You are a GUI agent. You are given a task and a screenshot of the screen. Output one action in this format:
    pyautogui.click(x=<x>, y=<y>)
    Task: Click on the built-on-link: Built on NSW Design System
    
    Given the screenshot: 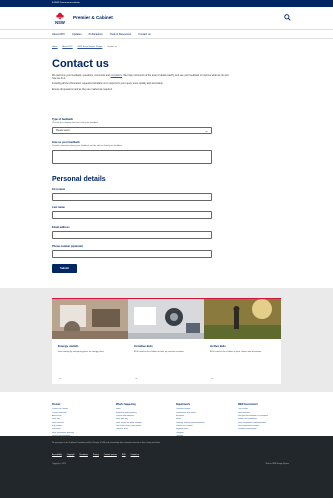 What is the action you would take?
    pyautogui.click(x=277, y=464)
    